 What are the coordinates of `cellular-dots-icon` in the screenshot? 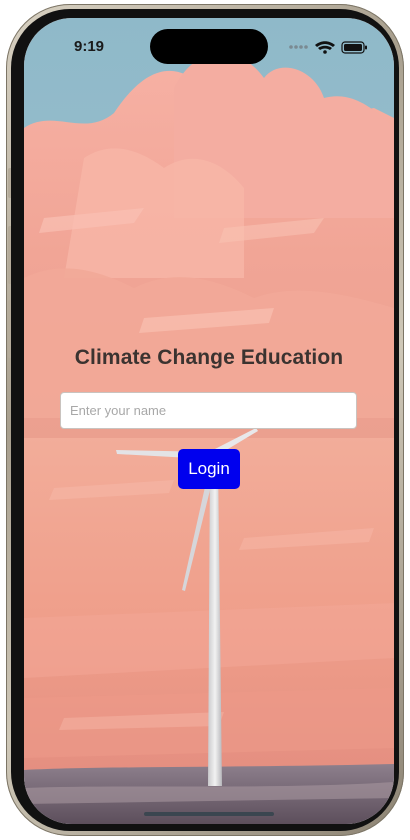 It's located at (298, 47).